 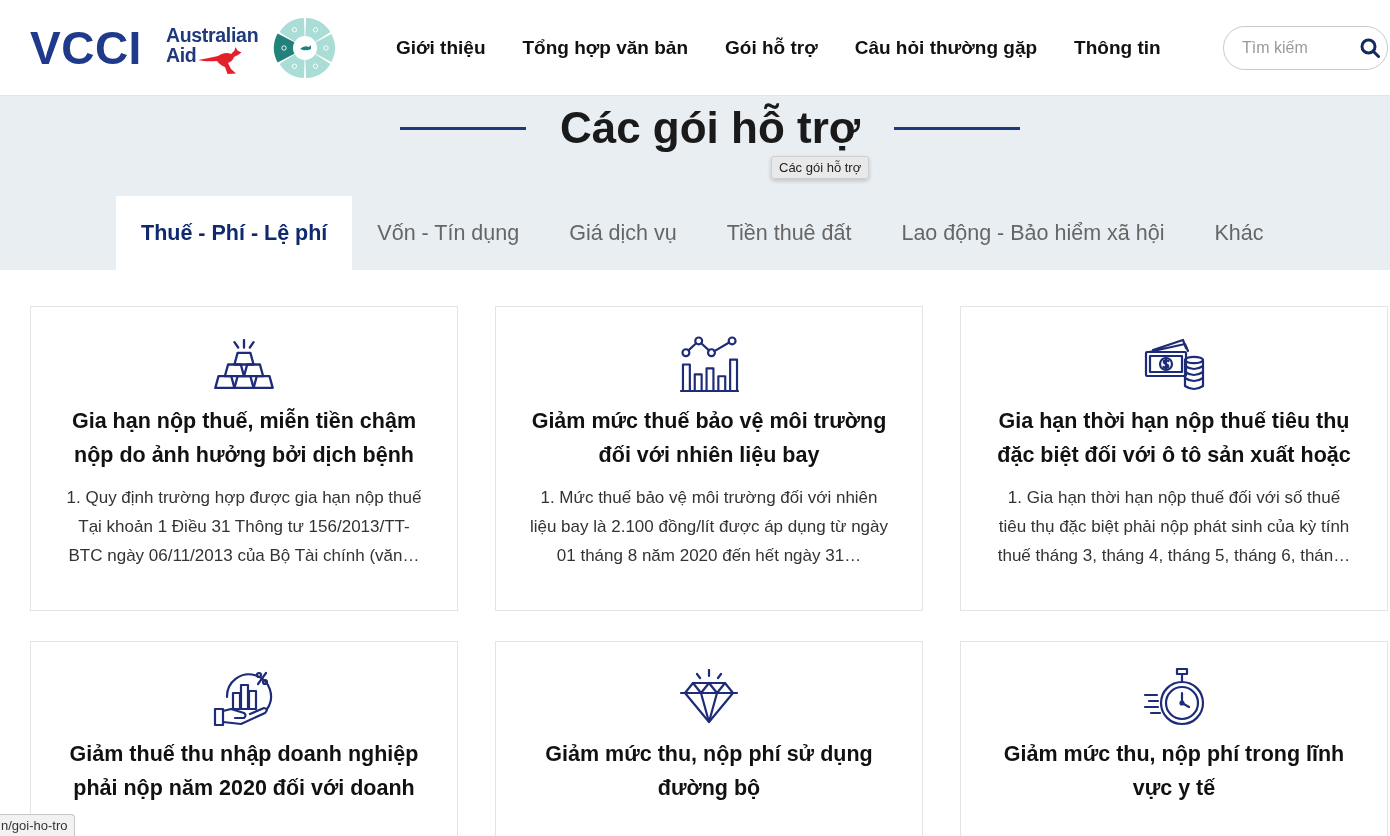 I want to click on card-title: Giảm mức thu, nộp phí sử dụng đường bộ, so click(x=709, y=771).